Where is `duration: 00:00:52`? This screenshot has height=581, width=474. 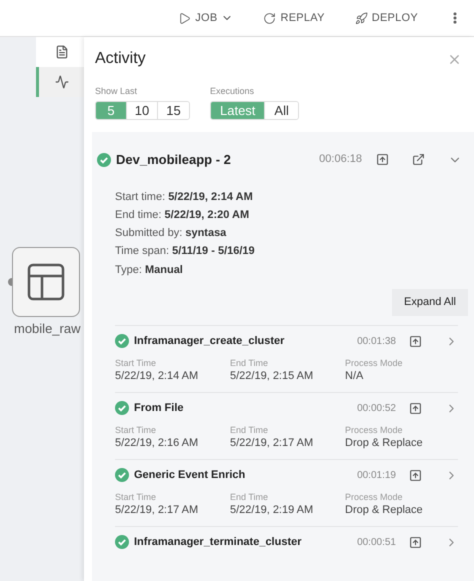
duration: 00:00:52 is located at coordinates (376, 409).